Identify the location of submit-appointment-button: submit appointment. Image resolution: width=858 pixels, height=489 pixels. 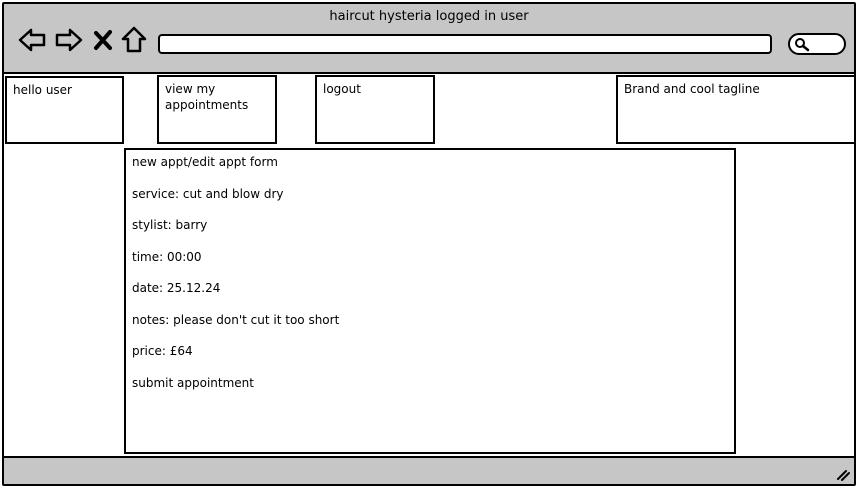
(430, 391).